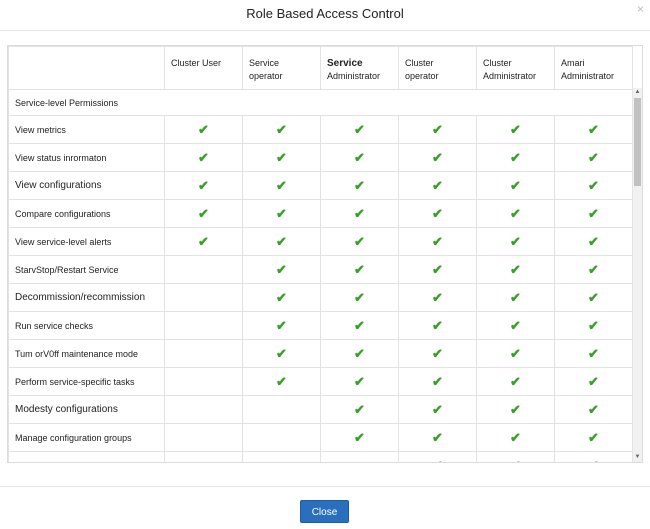 This screenshot has height=529, width=650. What do you see at coordinates (588, 76) in the screenshot?
I see `column-header-line2: Administrator` at bounding box center [588, 76].